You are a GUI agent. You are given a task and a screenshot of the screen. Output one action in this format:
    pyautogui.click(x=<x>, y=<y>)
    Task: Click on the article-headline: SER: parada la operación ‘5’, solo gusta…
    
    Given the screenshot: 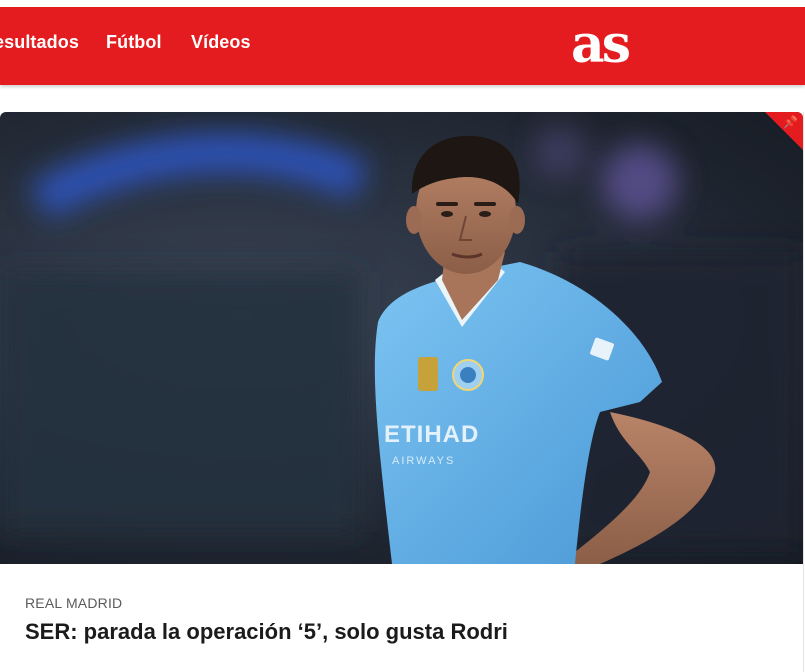 What is the action you would take?
    pyautogui.click(x=266, y=632)
    